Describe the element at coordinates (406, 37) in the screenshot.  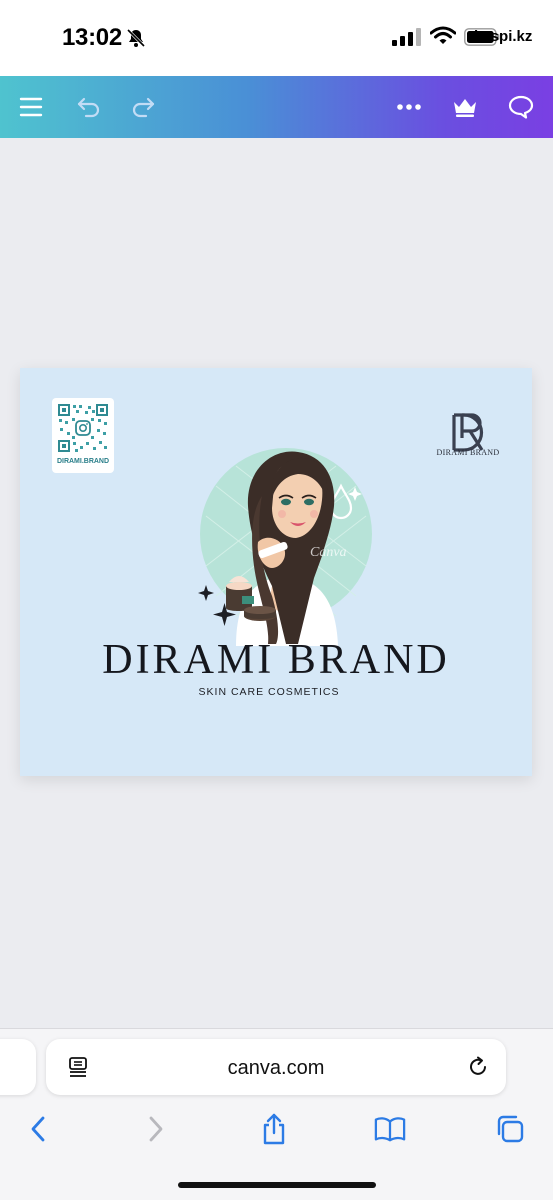
I see `cellular-signal-icon` at that location.